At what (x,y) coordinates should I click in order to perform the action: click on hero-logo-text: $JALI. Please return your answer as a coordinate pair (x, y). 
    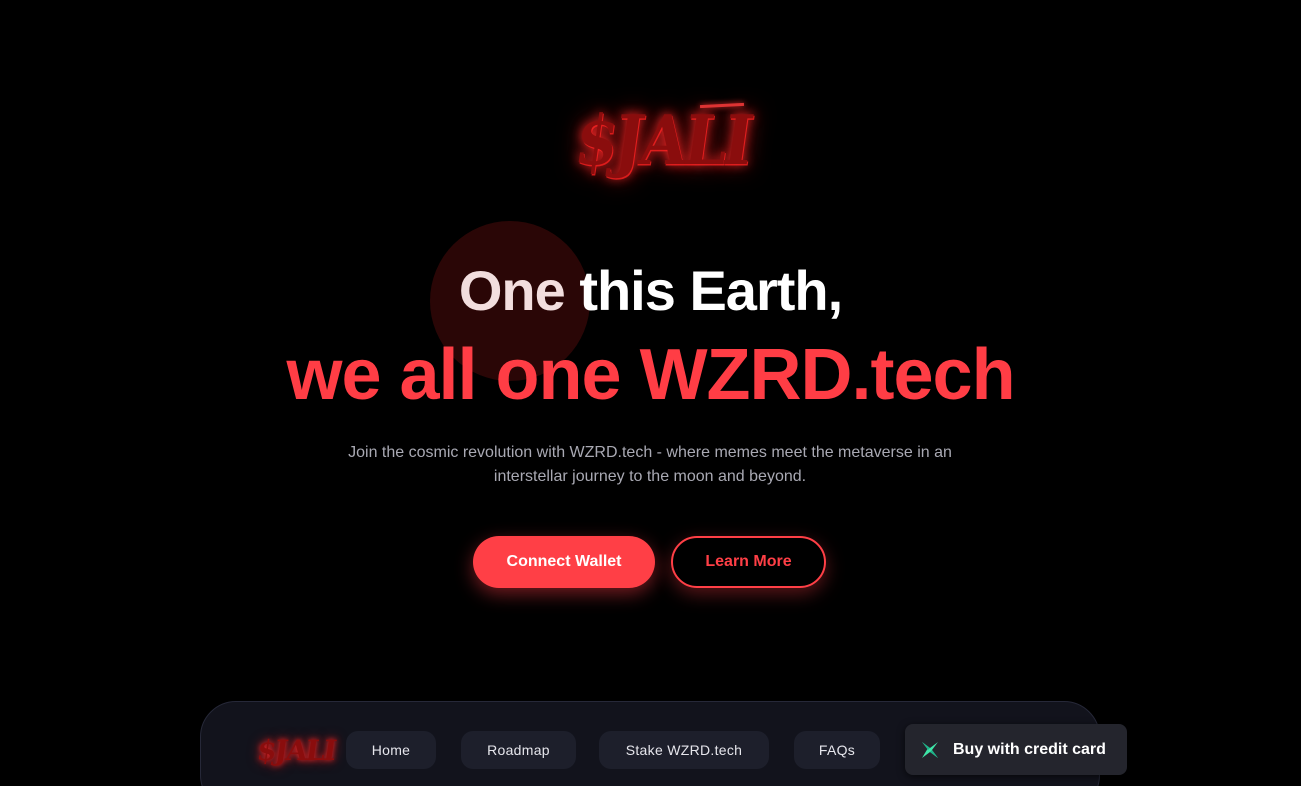
    Looking at the image, I should click on (662, 140).